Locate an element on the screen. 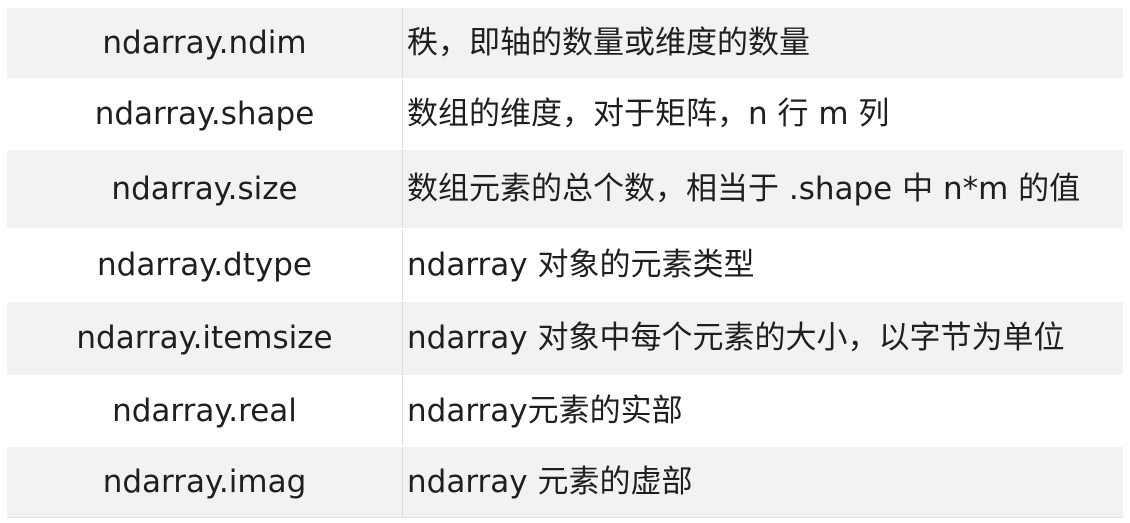  attribute-description: 秩，即轴的数量或维度的数量 is located at coordinates (762, 43).